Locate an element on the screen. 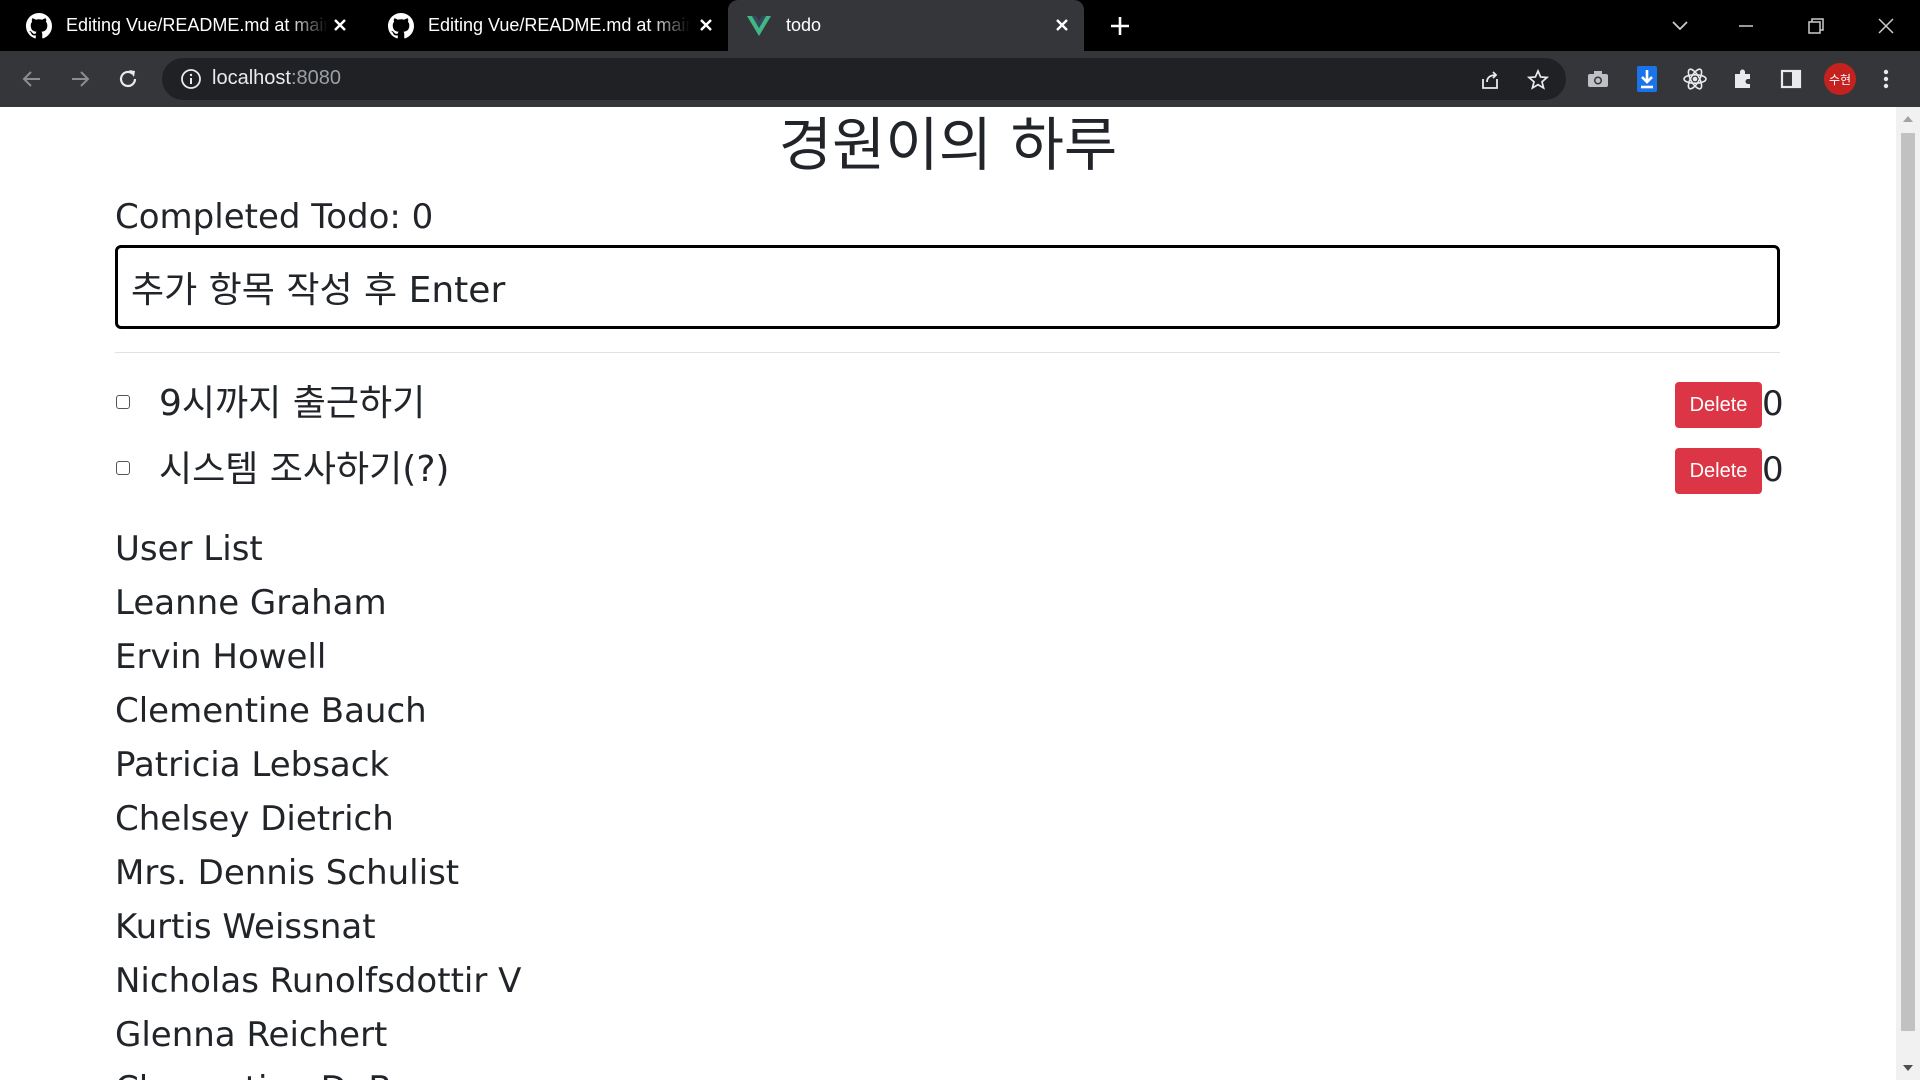 The height and width of the screenshot is (1080, 1920). back-button is located at coordinates (32, 79).